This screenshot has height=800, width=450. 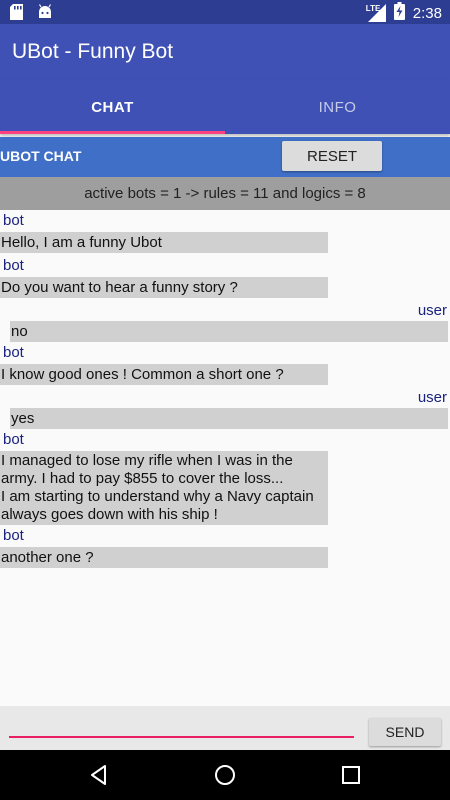 What do you see at coordinates (112, 107) in the screenshot?
I see `tab-chat: CHAT` at bounding box center [112, 107].